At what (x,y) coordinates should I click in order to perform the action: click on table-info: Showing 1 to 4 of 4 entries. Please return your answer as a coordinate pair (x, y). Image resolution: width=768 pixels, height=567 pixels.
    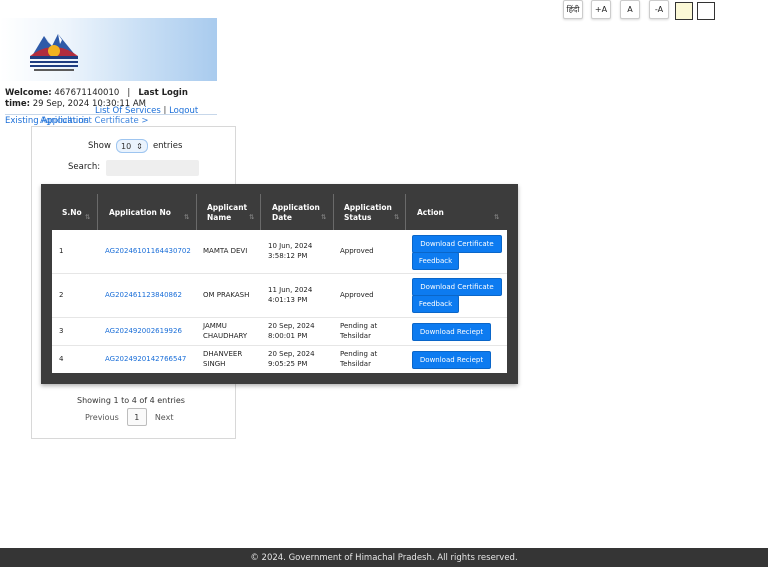
    Looking at the image, I should click on (131, 400).